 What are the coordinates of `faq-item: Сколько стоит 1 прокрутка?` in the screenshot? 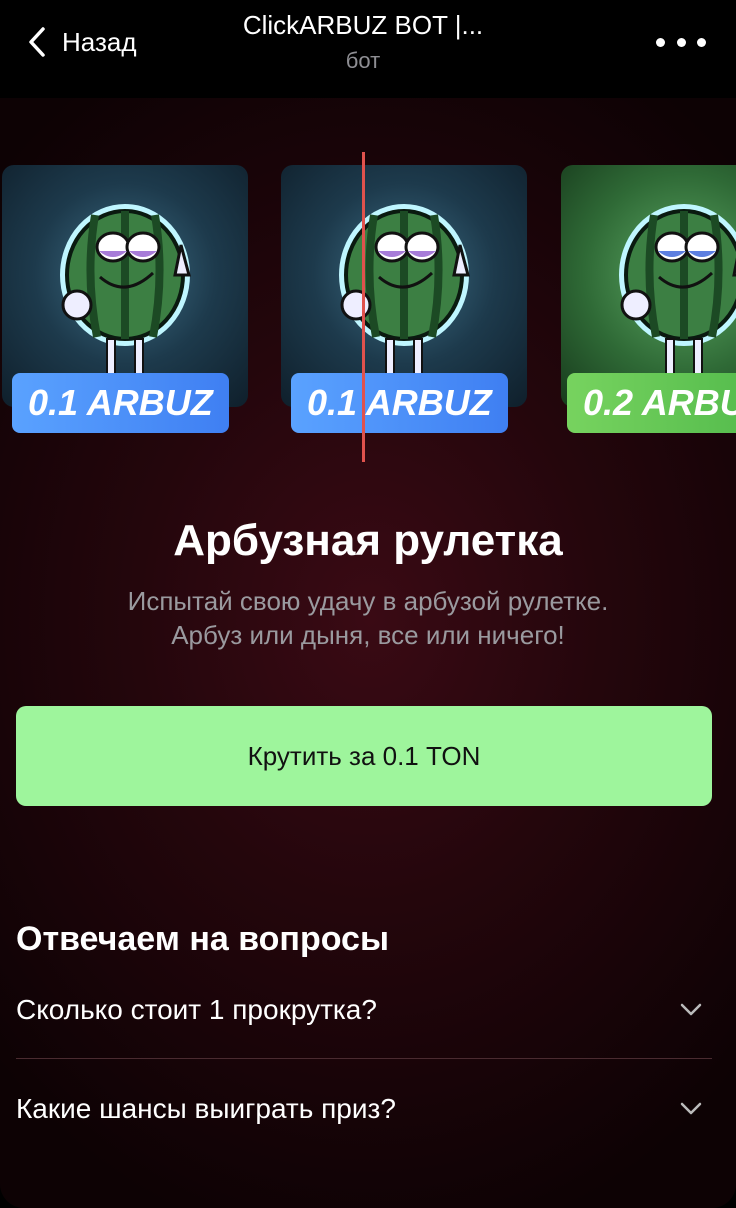 It's located at (364, 1010).